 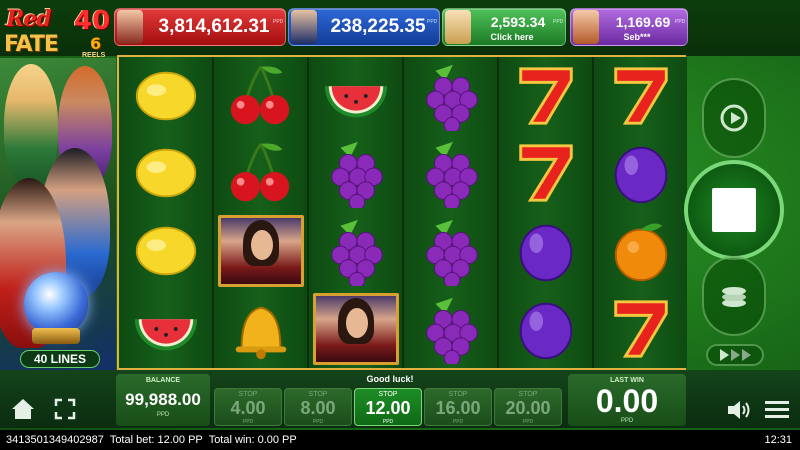 What do you see at coordinates (163, 380) in the screenshot?
I see `balance-label: BALANCE` at bounding box center [163, 380].